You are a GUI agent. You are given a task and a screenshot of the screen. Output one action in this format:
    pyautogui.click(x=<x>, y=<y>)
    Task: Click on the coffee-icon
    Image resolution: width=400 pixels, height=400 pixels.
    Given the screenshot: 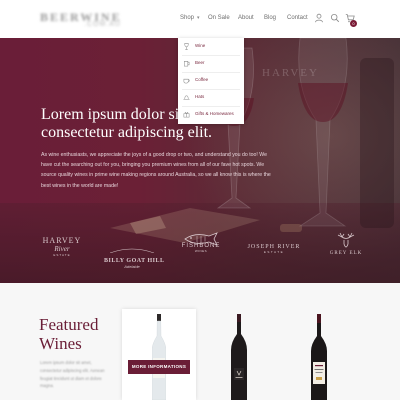 What is the action you would take?
    pyautogui.click(x=186, y=81)
    